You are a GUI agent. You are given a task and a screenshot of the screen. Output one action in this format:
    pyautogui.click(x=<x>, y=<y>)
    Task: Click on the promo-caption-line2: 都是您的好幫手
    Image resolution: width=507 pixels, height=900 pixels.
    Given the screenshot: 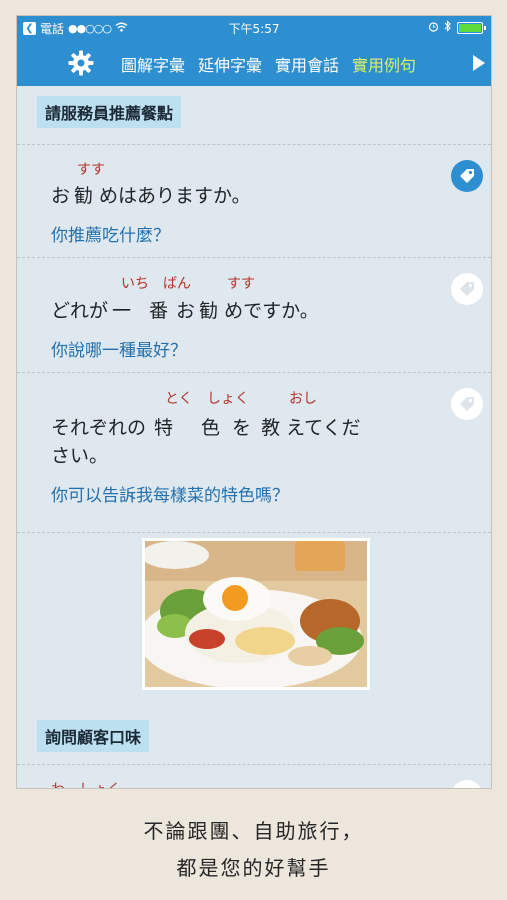 What is the action you would take?
    pyautogui.click(x=253, y=868)
    